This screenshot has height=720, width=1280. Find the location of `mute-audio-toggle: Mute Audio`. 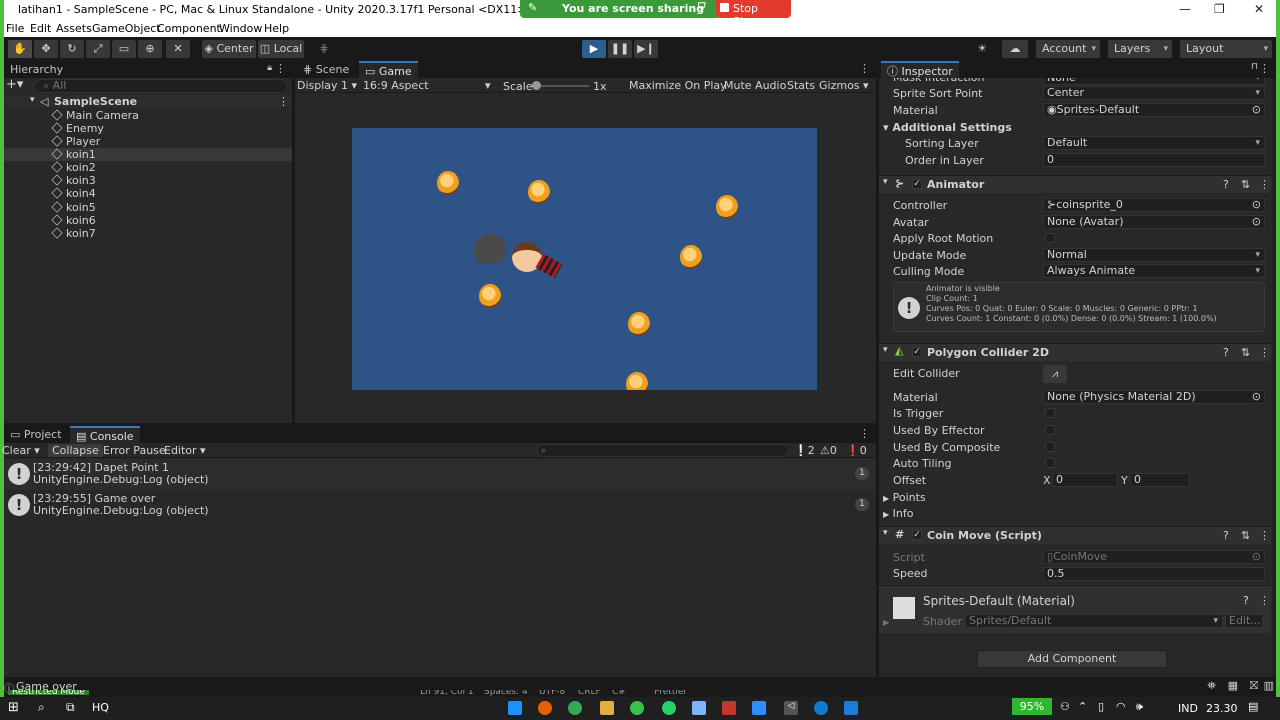

mute-audio-toggle: Mute Audio is located at coordinates (755, 85).